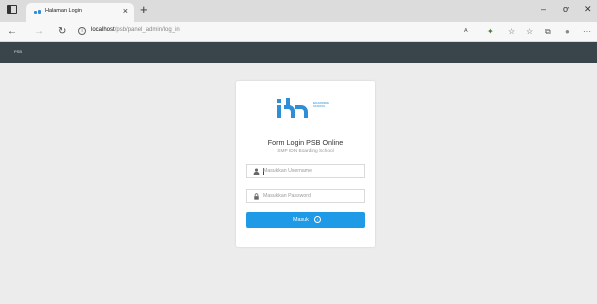 The width and height of the screenshot is (597, 304). What do you see at coordinates (39, 31) in the screenshot?
I see `forward-button: →` at bounding box center [39, 31].